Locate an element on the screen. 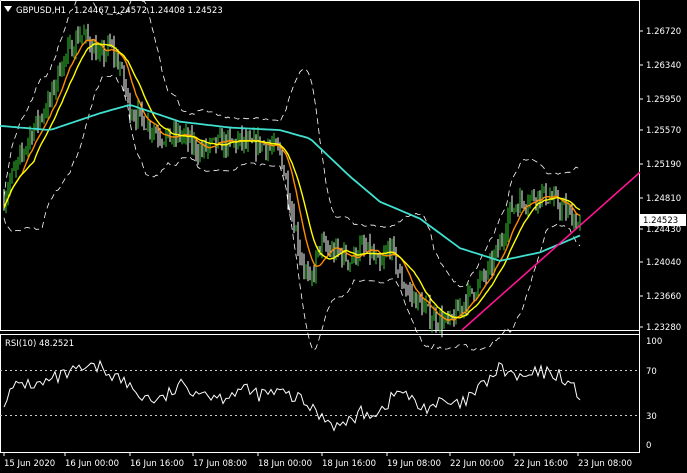 This screenshot has height=473, width=687. time-tick-label: 22 Jun 00:00 is located at coordinates (477, 464).